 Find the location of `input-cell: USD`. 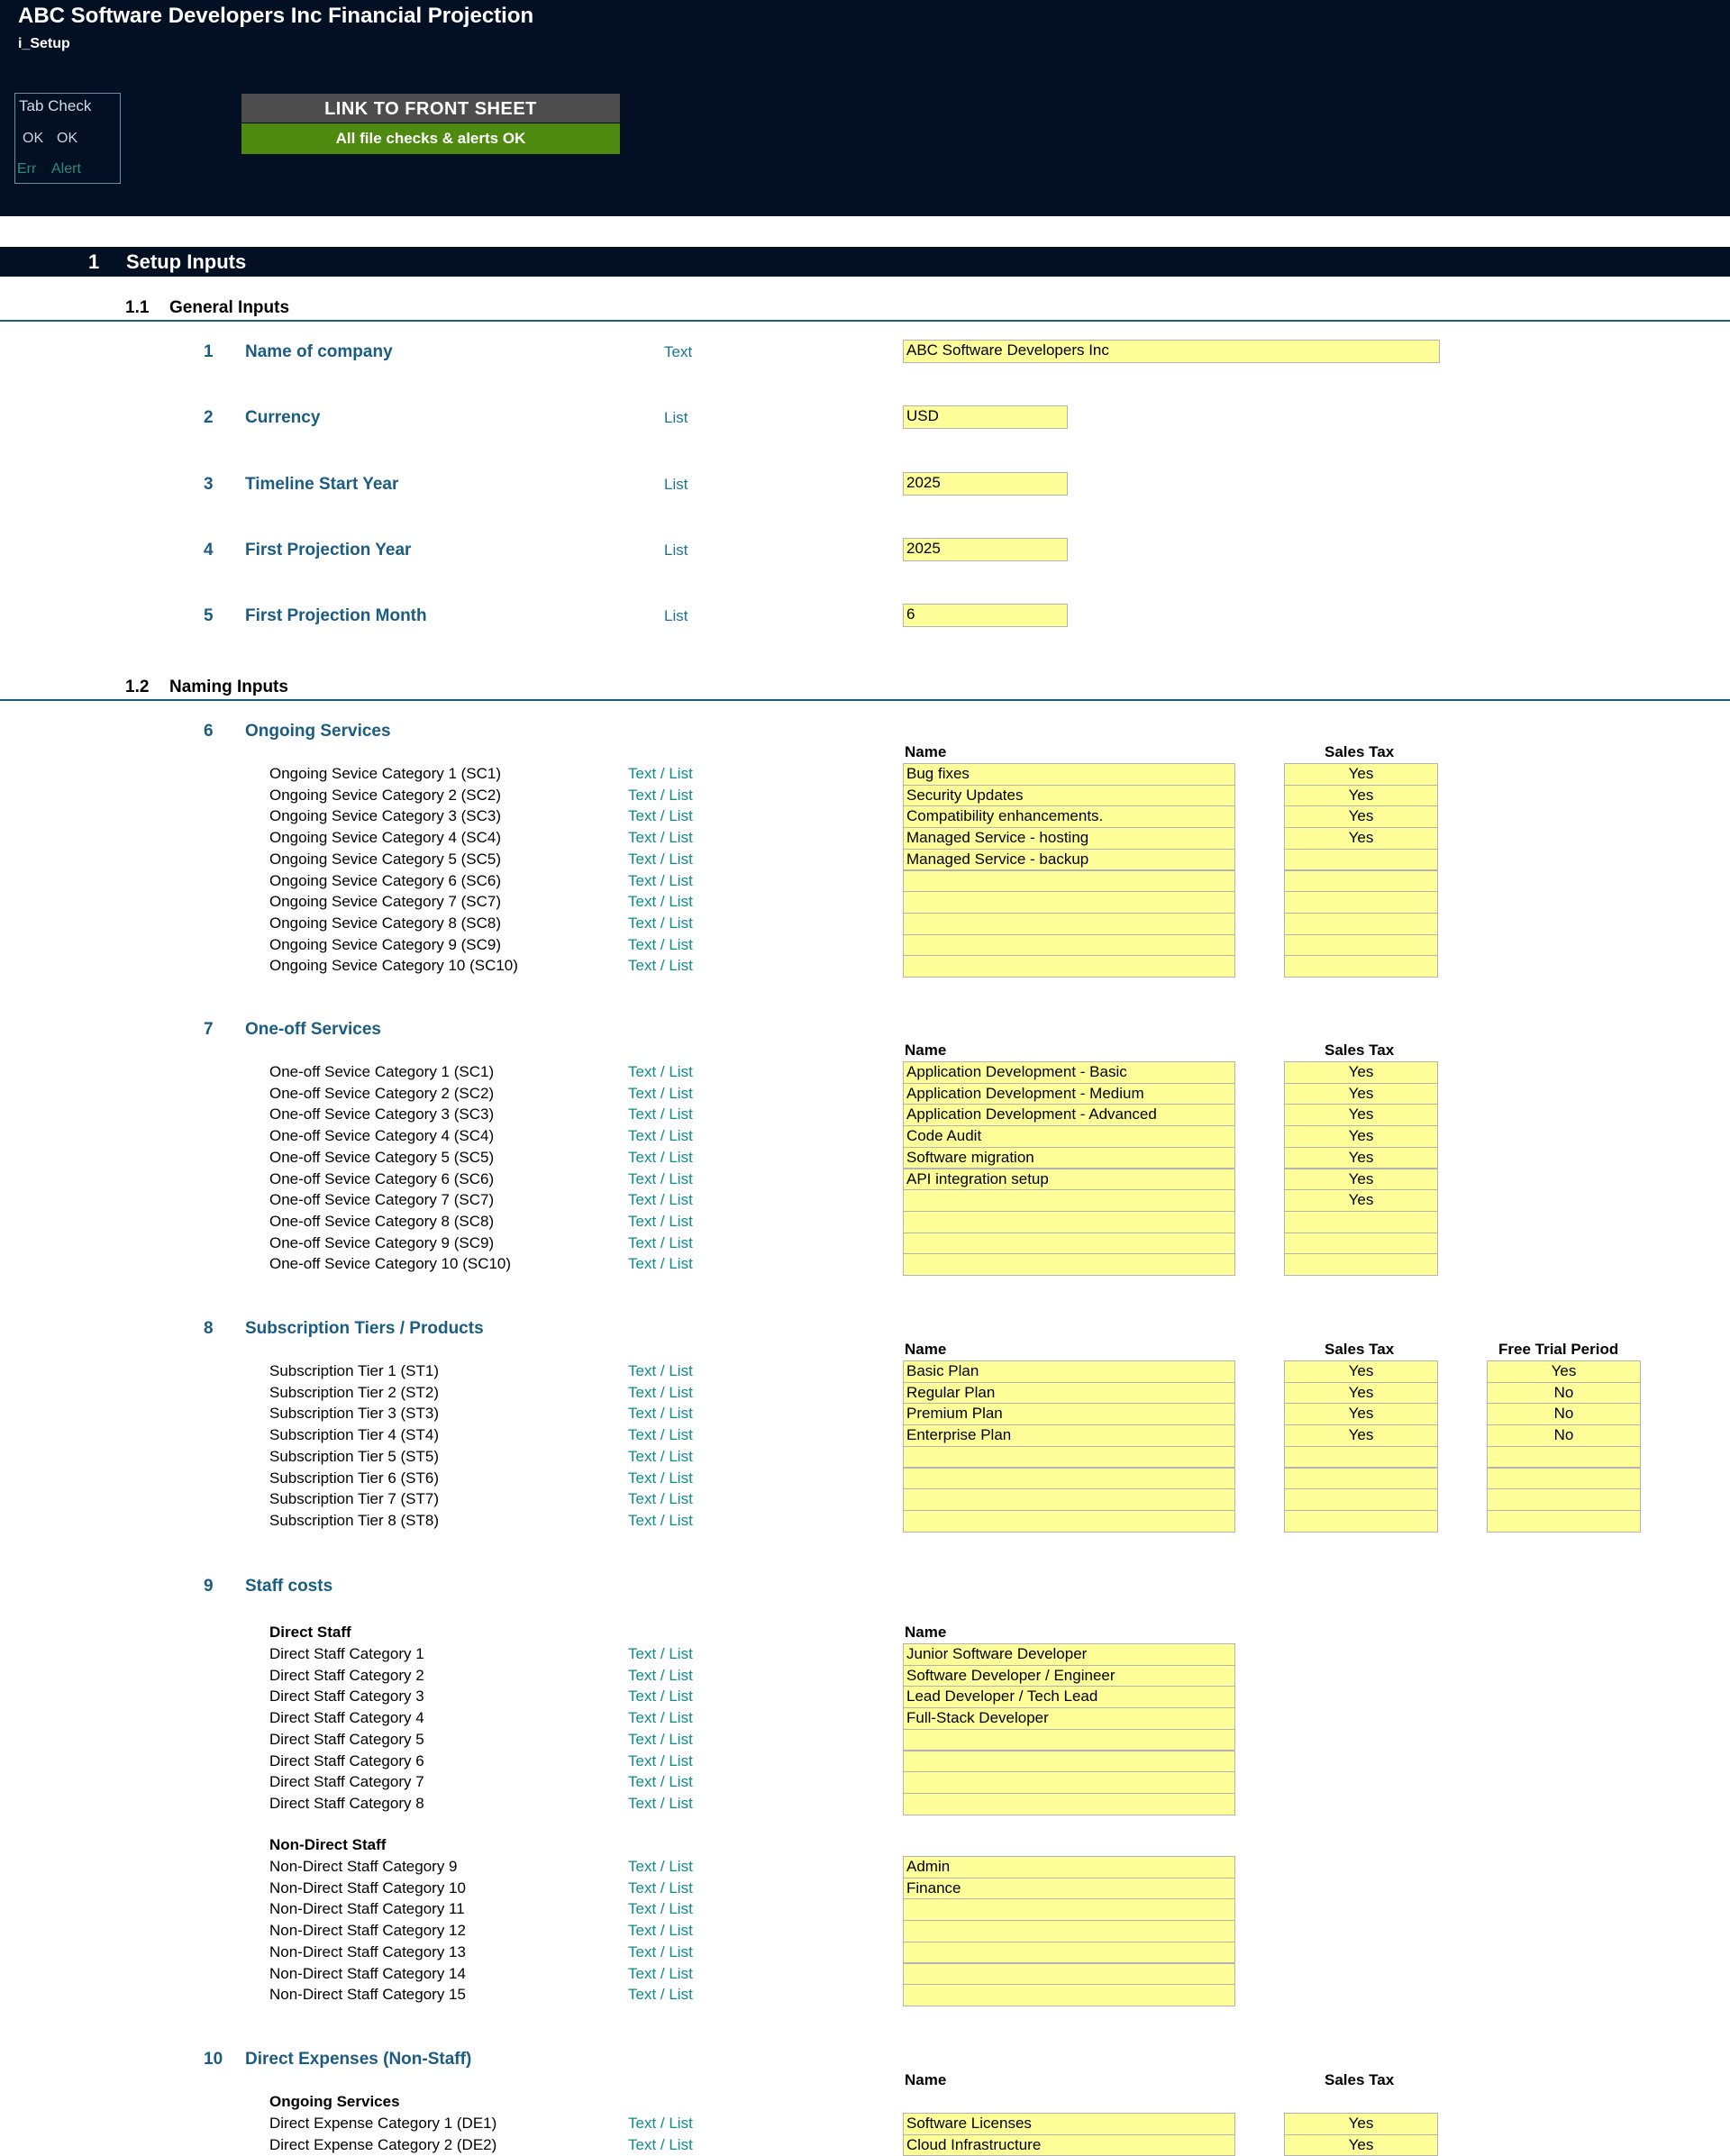

input-cell: USD is located at coordinates (985, 417).